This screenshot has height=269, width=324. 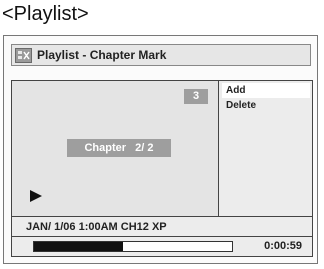 I want to click on window-title: Playlist - Chapter Mark, so click(x=102, y=55).